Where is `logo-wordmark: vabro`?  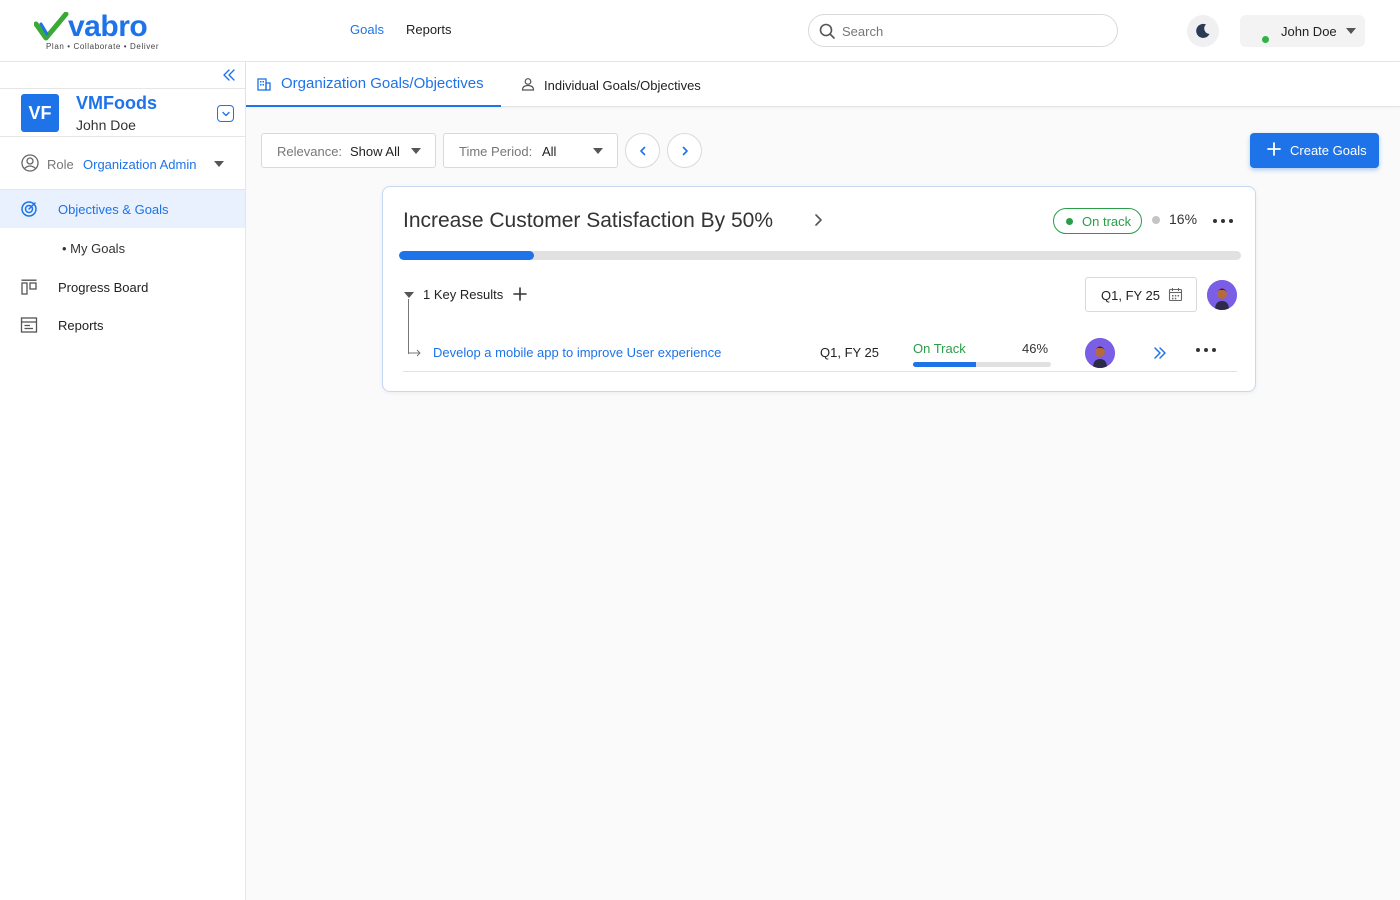 logo-wordmark: vabro is located at coordinates (108, 26).